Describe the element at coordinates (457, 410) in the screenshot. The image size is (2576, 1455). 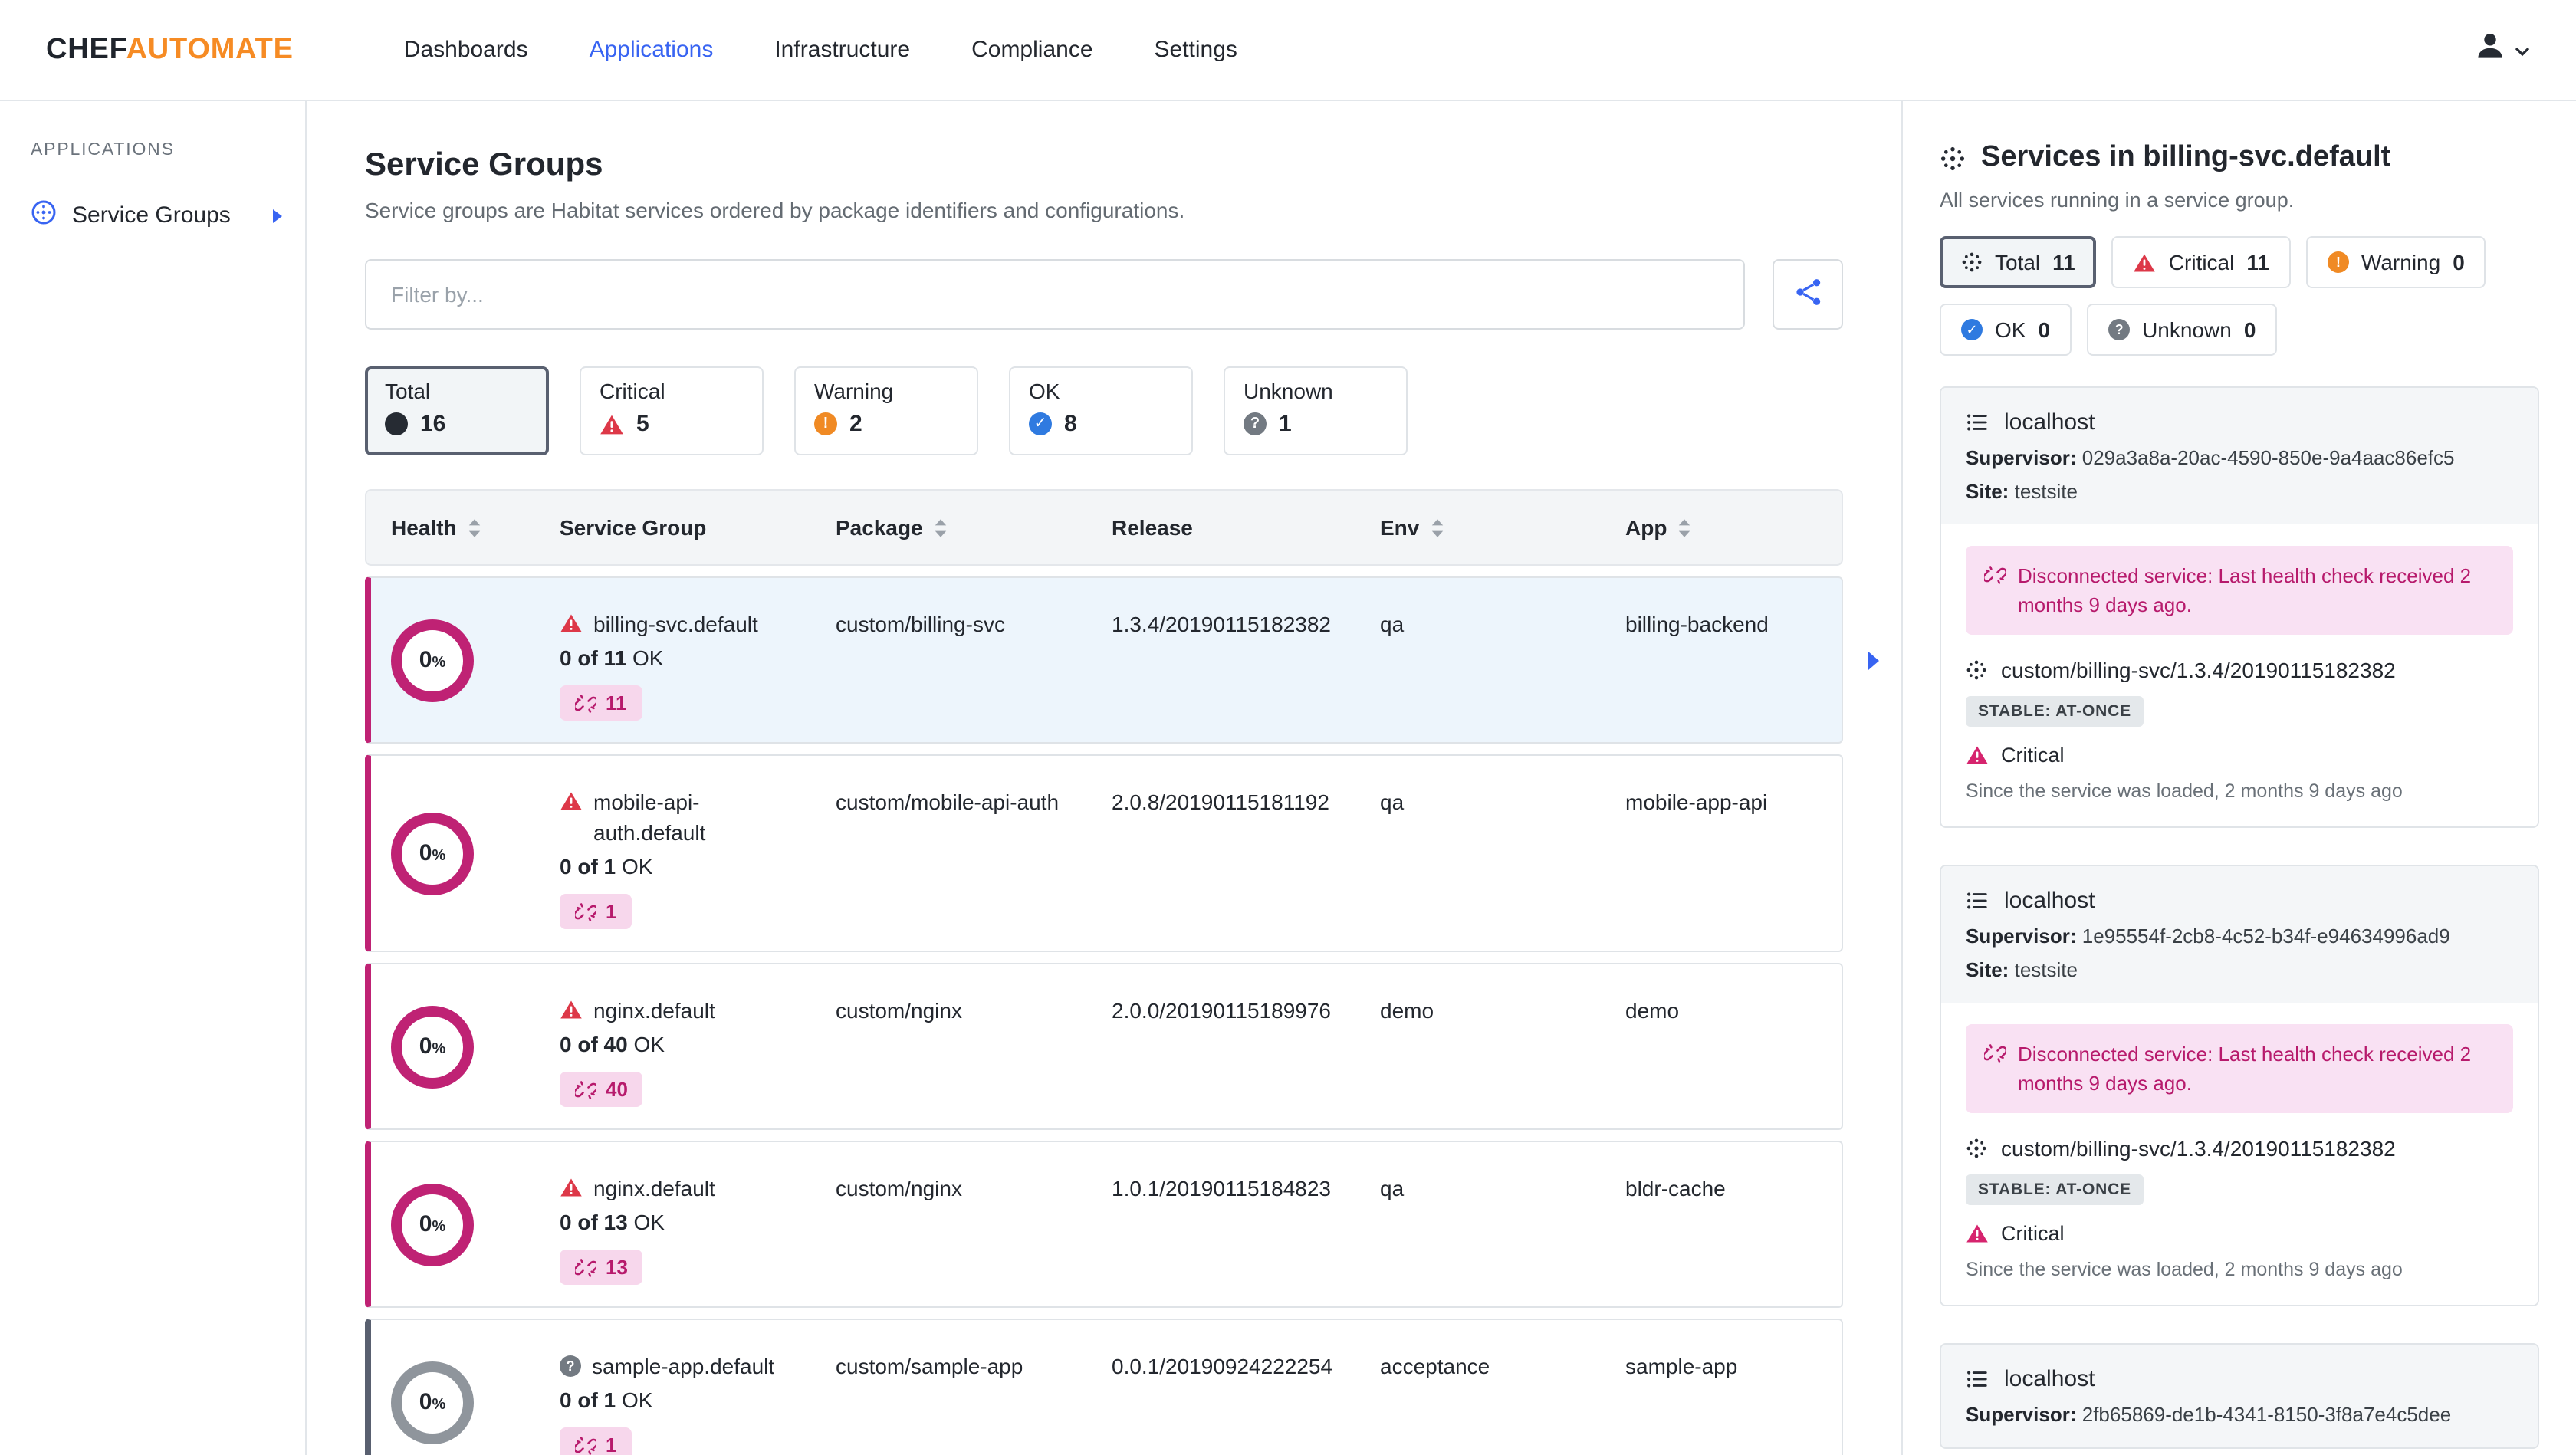
I see `filter-card-total: Total 16` at that location.